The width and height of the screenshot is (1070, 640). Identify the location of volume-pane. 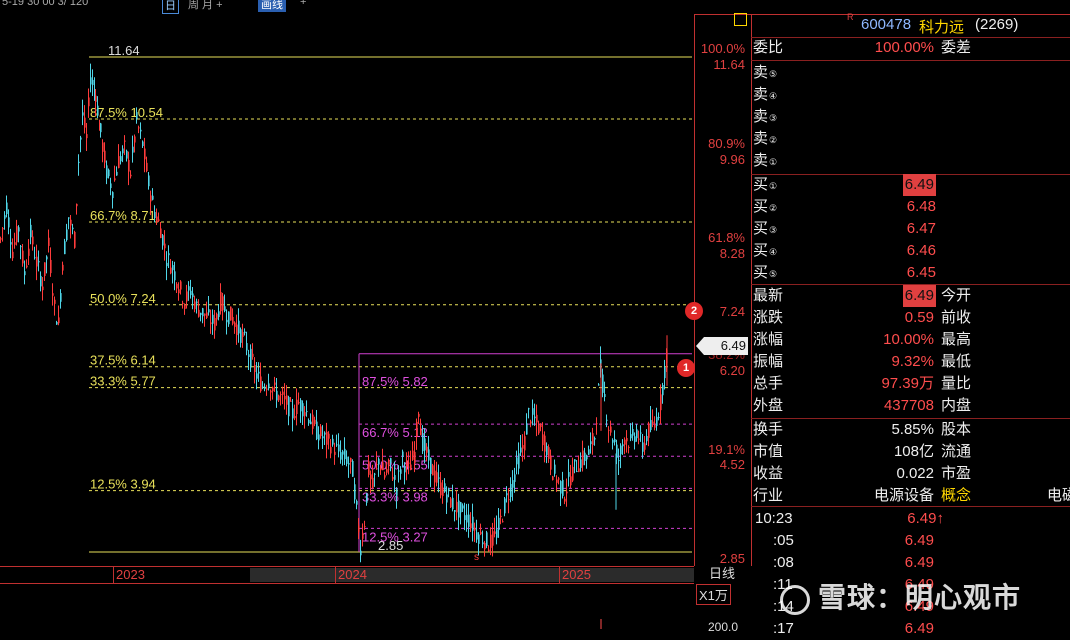
(347, 606).